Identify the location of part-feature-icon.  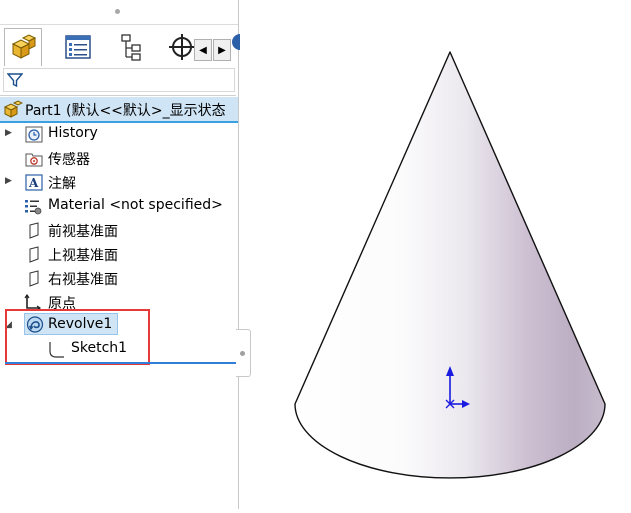
(24, 46).